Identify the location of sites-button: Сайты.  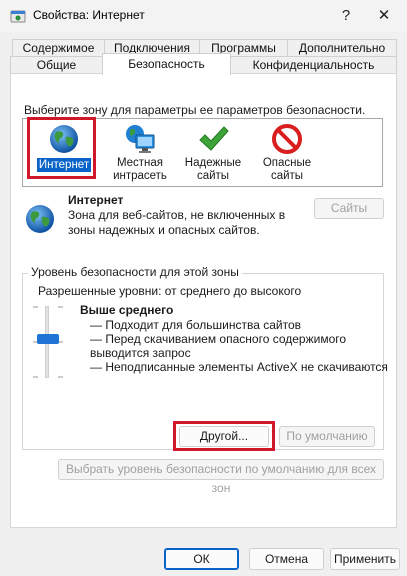
(349, 208).